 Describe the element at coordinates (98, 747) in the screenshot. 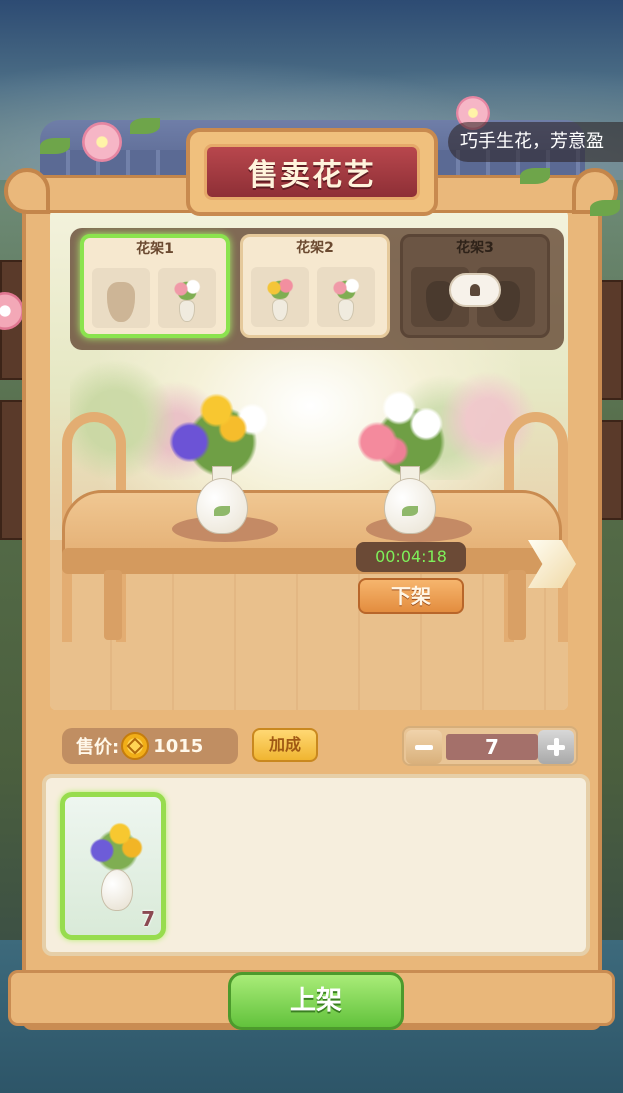

I see `price-label: 售价:` at that location.